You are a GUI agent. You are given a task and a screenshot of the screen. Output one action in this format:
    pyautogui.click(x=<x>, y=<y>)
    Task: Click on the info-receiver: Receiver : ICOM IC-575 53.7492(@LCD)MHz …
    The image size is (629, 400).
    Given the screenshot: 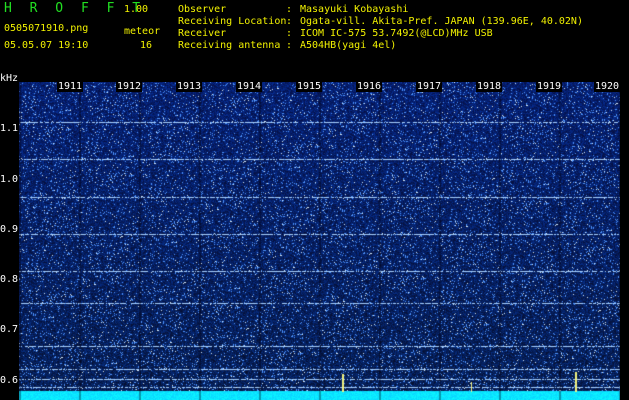 What is the action you would take?
    pyautogui.click(x=335, y=34)
    